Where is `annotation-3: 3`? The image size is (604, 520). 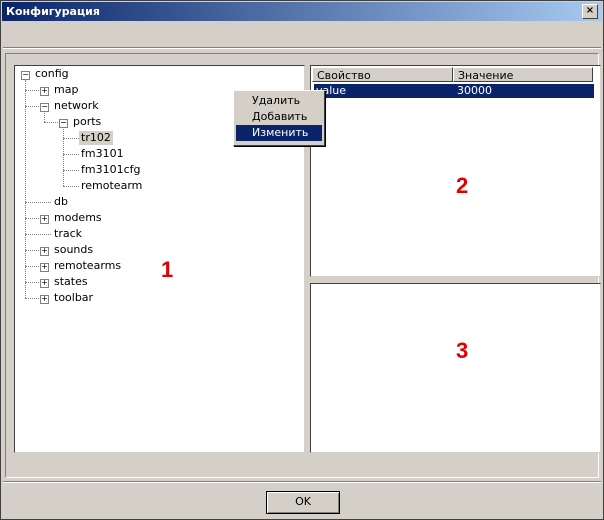 annotation-3: 3 is located at coordinates (462, 350).